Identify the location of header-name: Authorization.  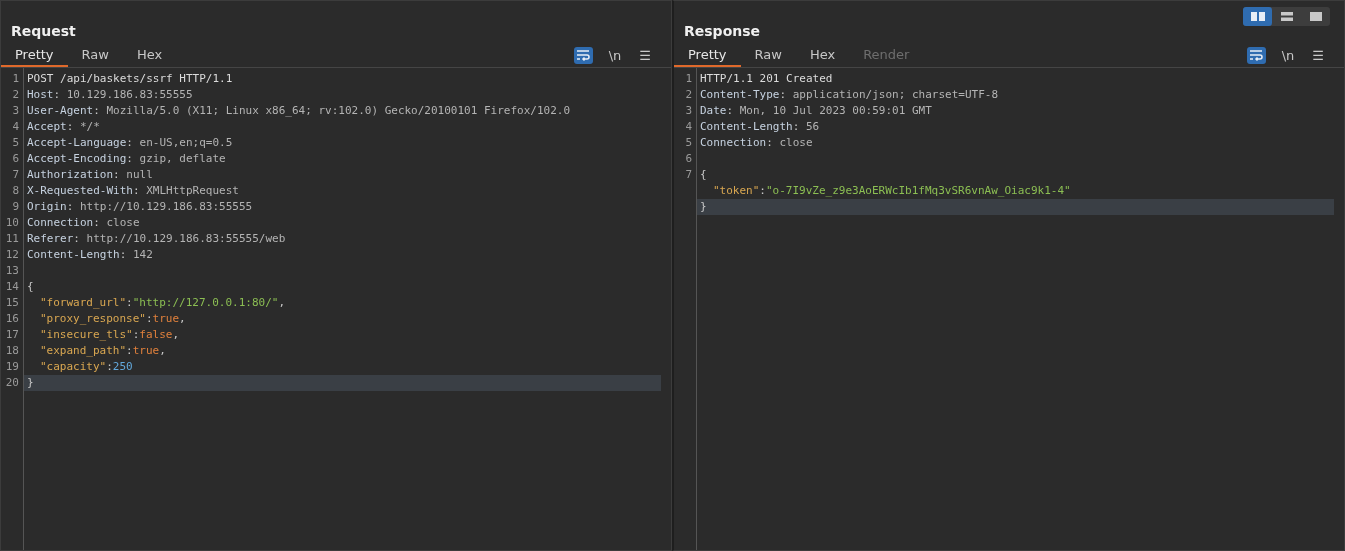
(70, 174).